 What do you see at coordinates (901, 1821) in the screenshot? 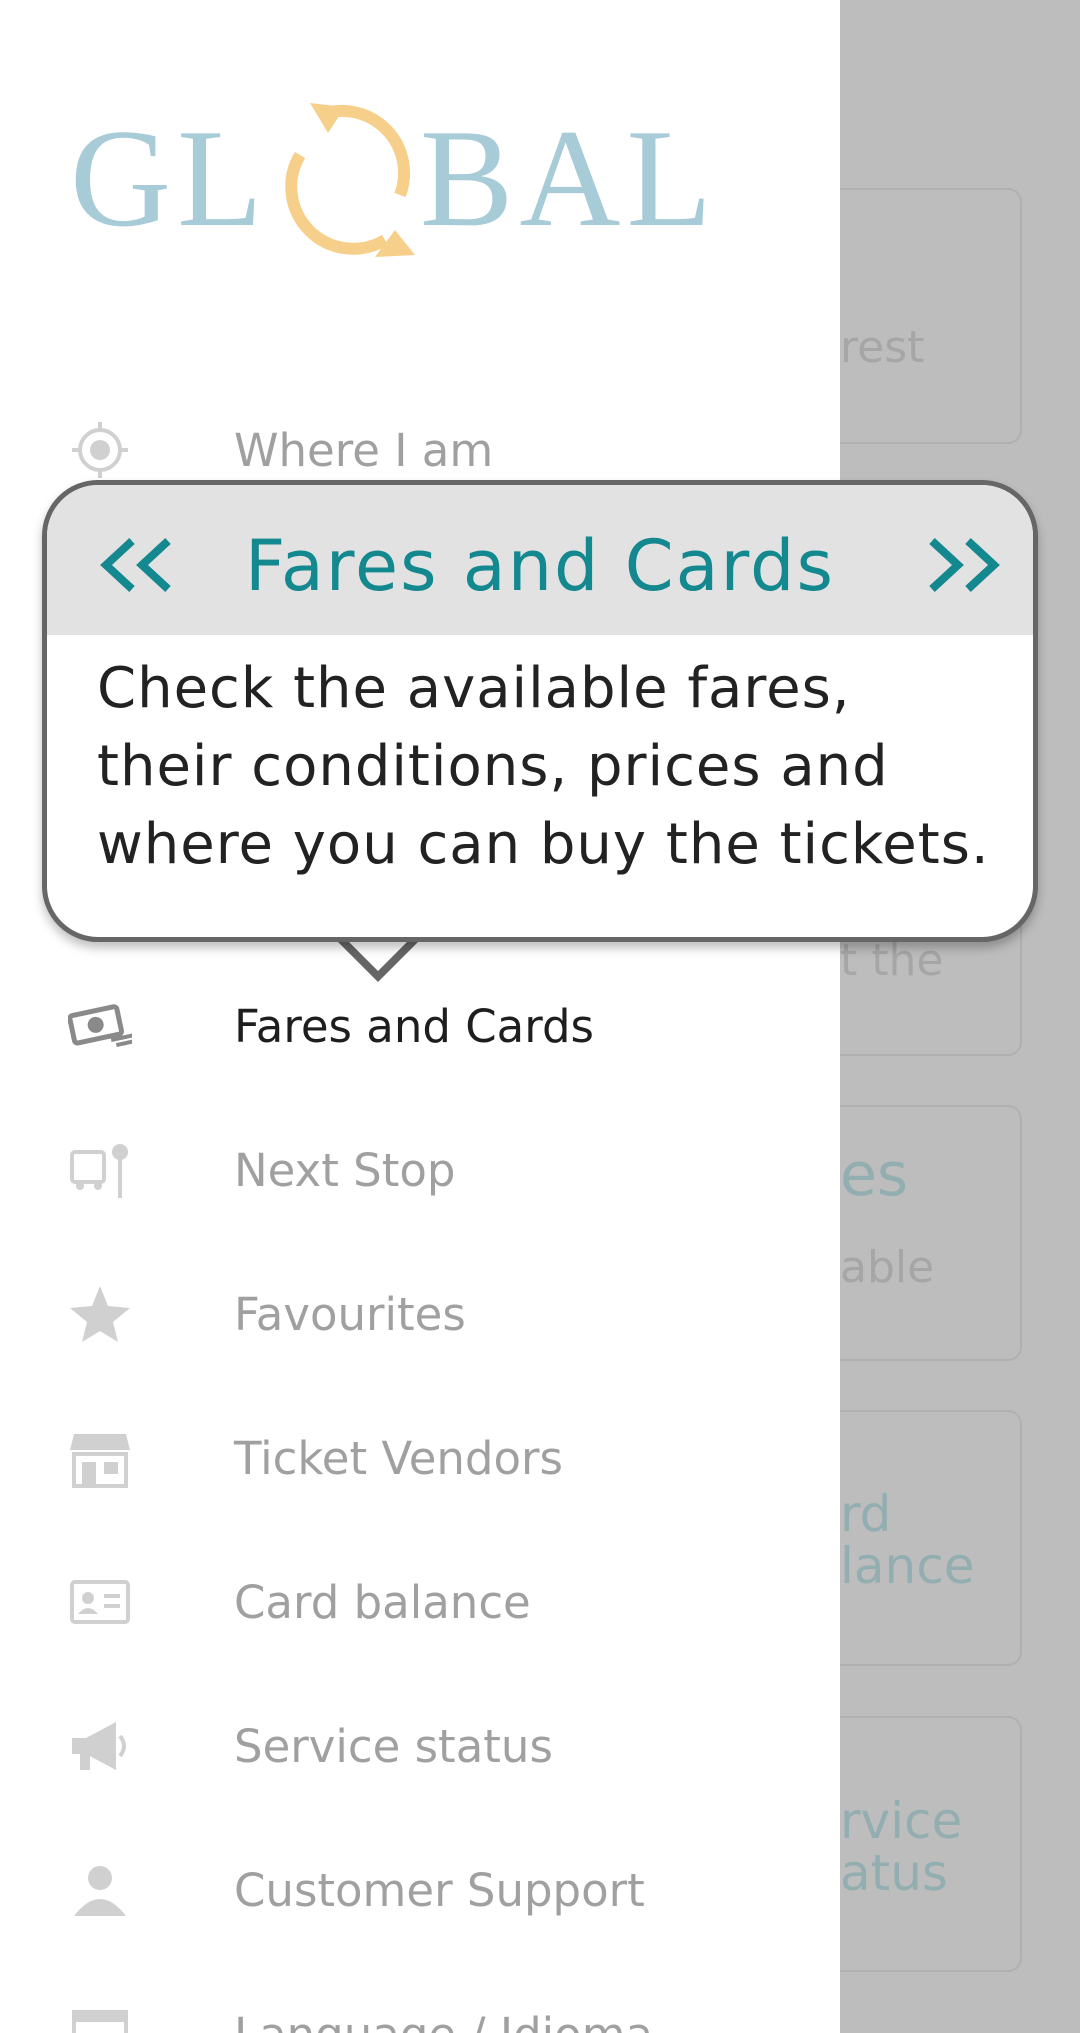
I see `background-card-text: rvice` at bounding box center [901, 1821].